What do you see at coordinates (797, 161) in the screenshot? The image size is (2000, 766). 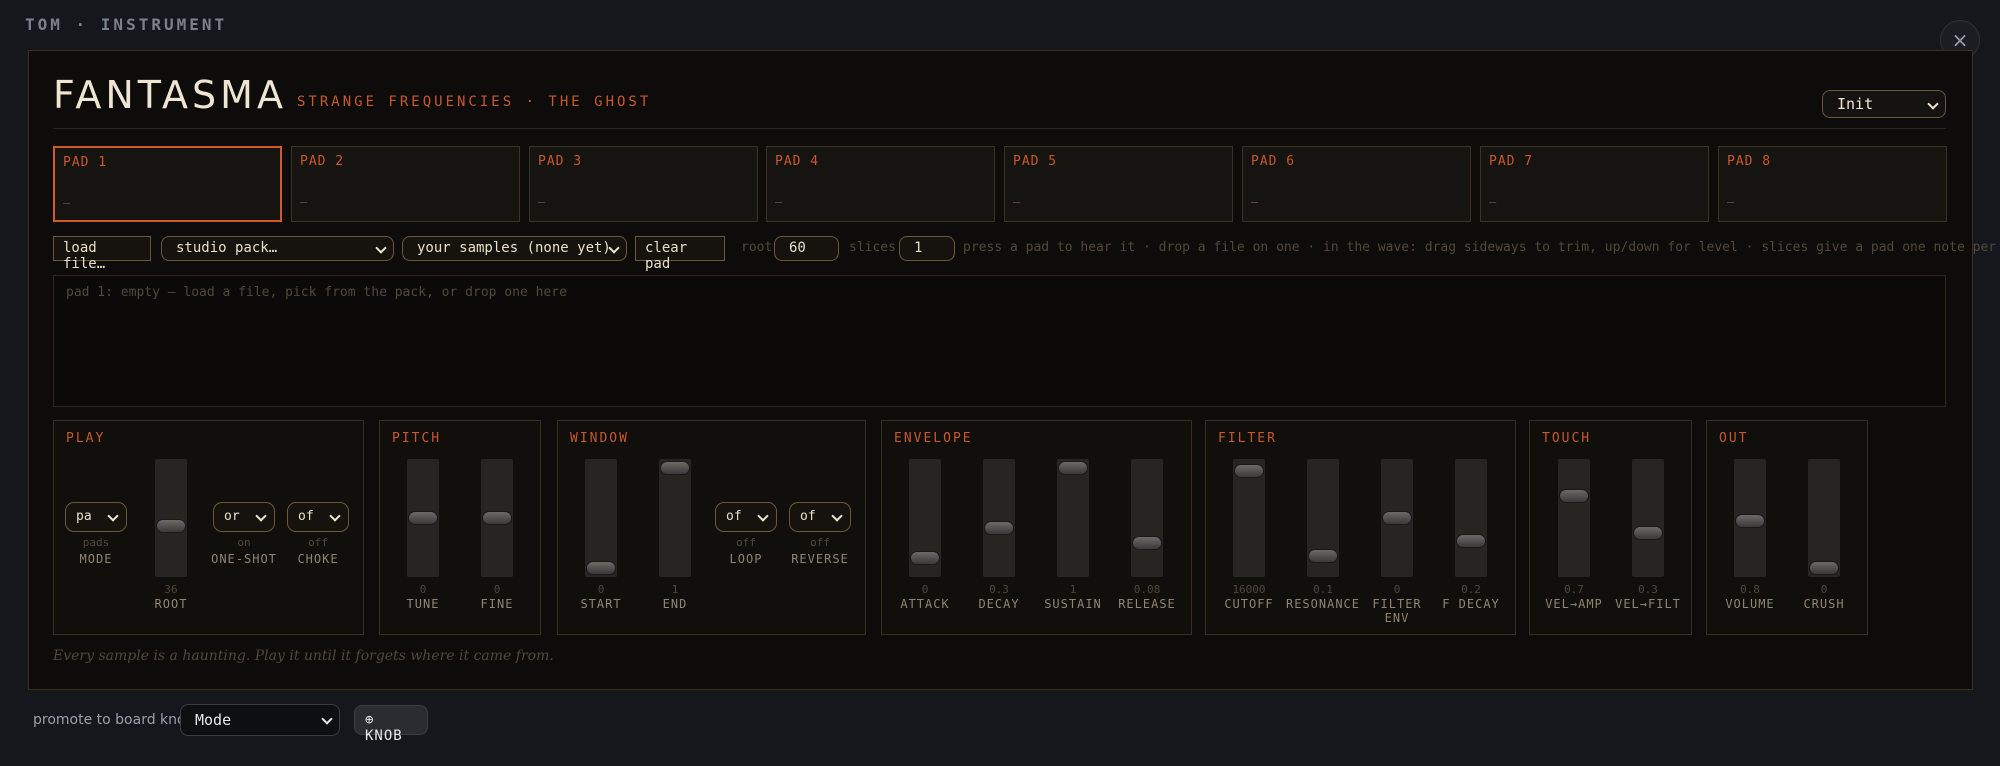 I see `pad-label: PAD 4` at bounding box center [797, 161].